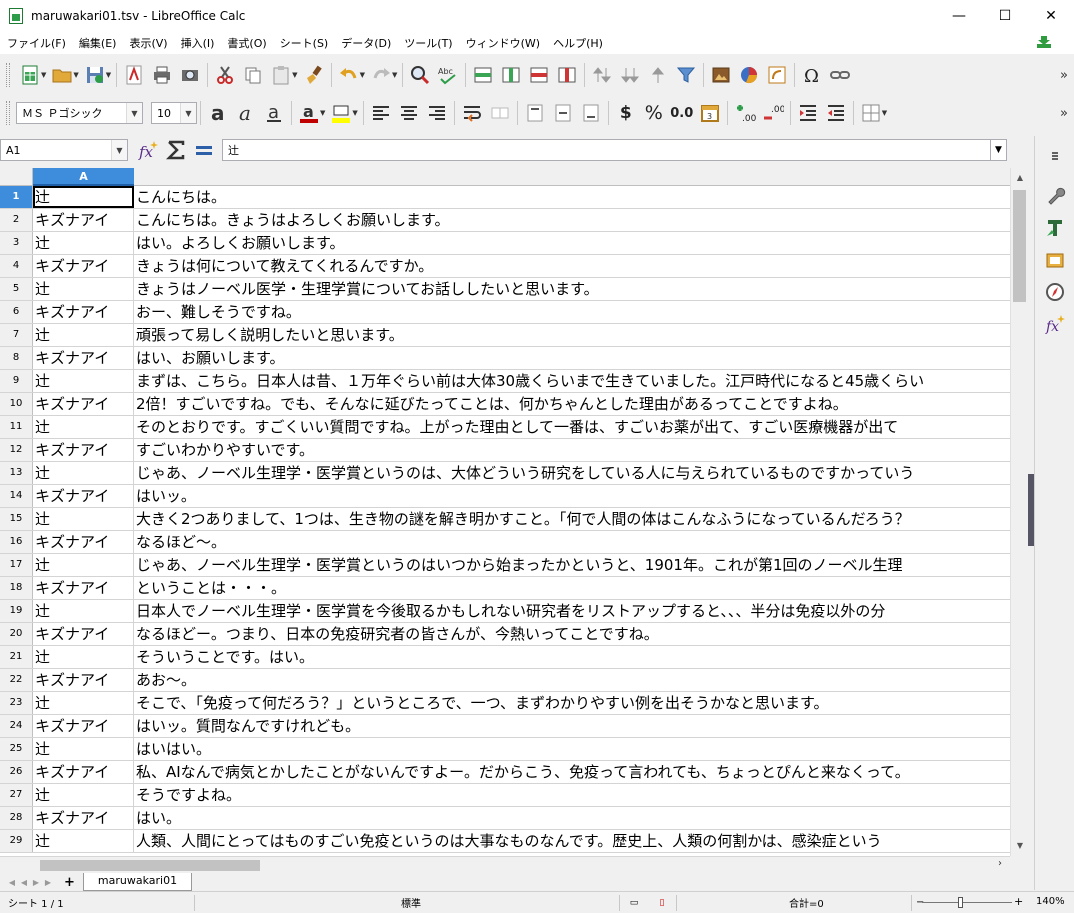 The image size is (1074, 913). Describe the element at coordinates (505, 864) in the screenshot. I see `horizontal-scrollbar: ›` at that location.